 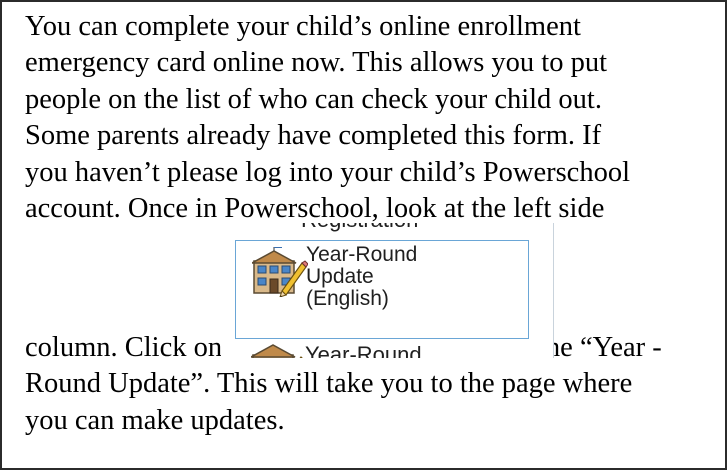 What do you see at coordinates (363, 350) in the screenshot?
I see `year-round-label-partial: Year-Round` at bounding box center [363, 350].